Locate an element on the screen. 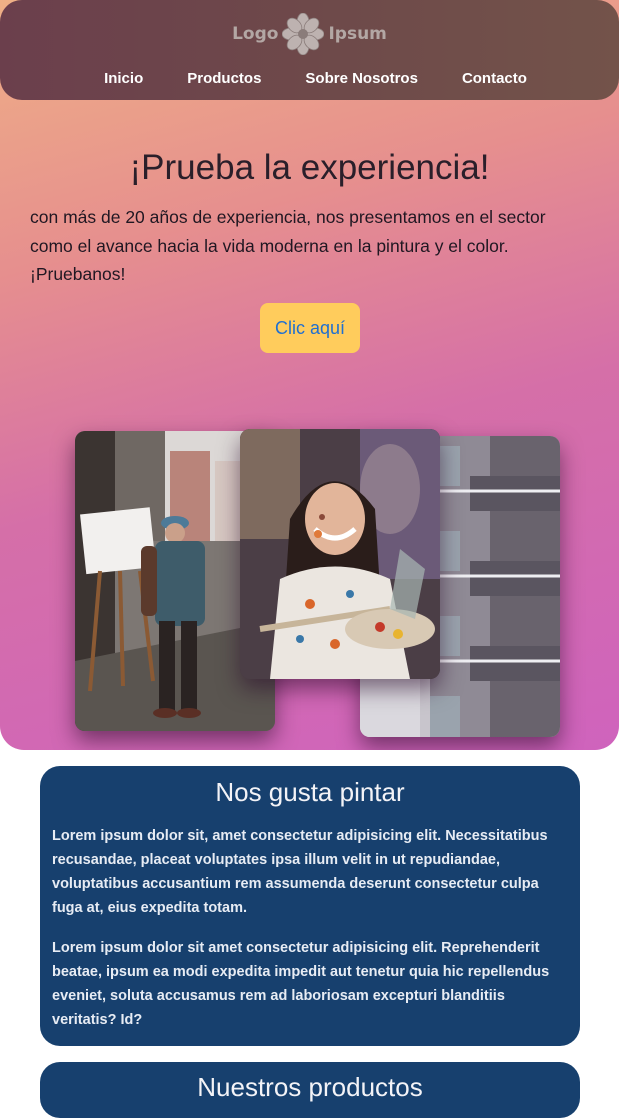 This screenshot has width=619, height=1118. flower-logo-icon is located at coordinates (303, 34).